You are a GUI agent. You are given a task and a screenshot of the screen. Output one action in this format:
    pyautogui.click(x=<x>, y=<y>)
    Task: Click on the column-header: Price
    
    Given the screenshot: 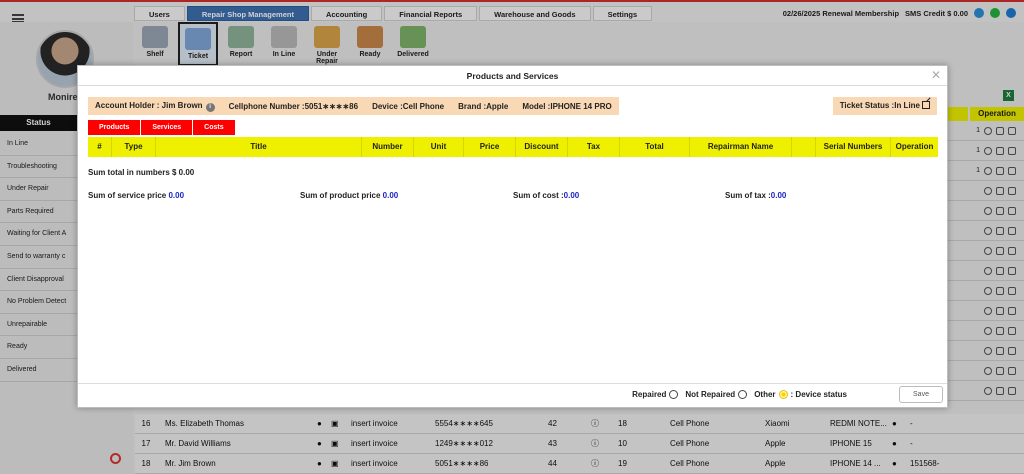 What is the action you would take?
    pyautogui.click(x=490, y=147)
    